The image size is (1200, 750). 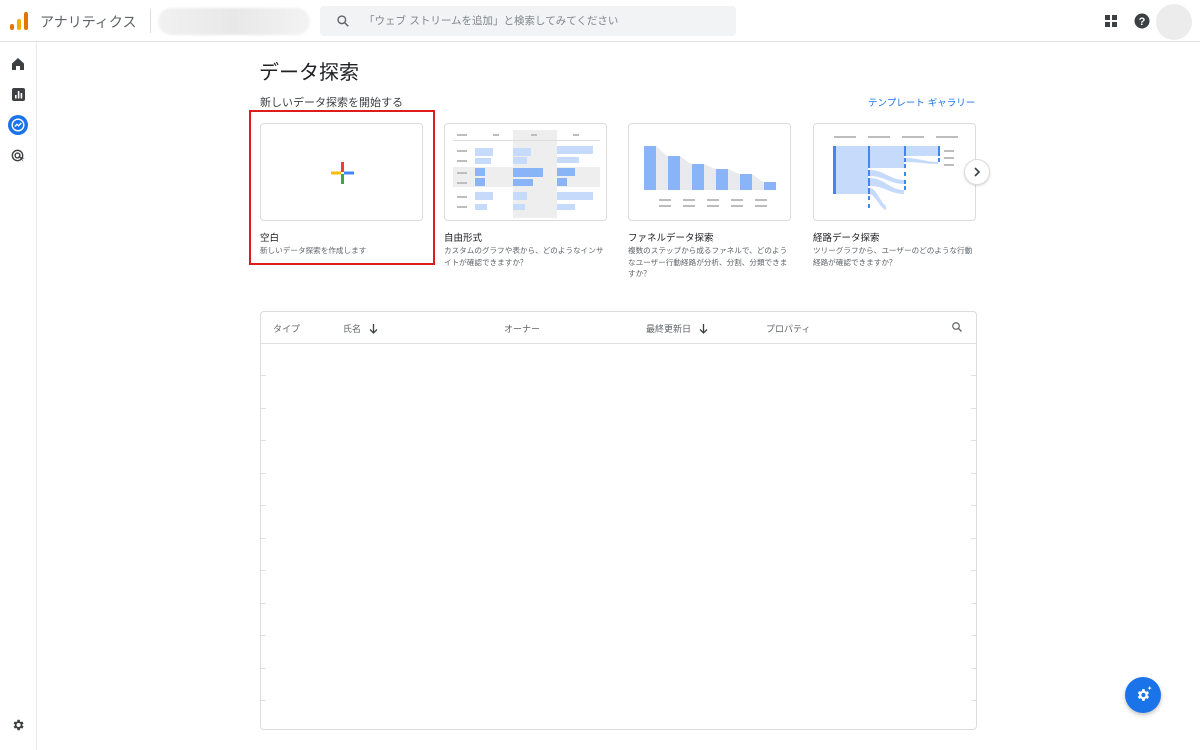 I want to click on gear-icon, so click(x=18, y=725).